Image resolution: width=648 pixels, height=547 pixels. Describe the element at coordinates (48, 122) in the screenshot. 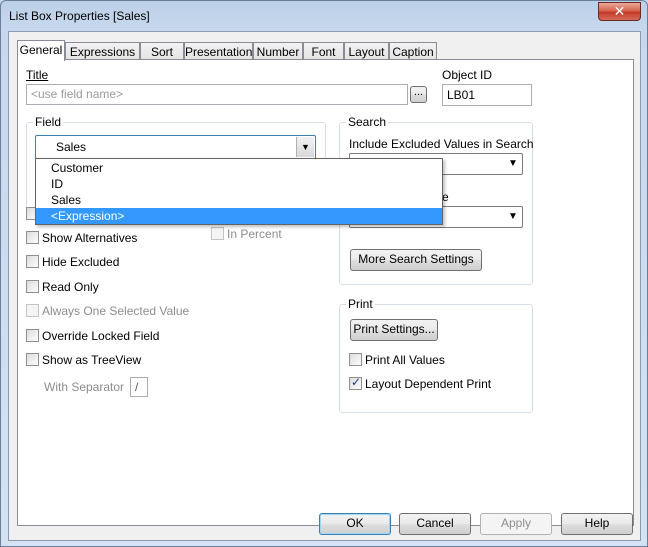

I see `field-group-title: Field` at that location.